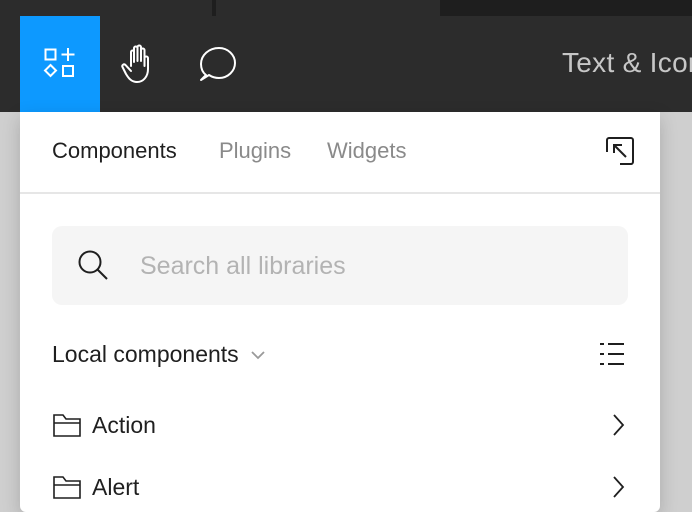 This screenshot has height=512, width=692. I want to click on file-title: Text & Icons, so click(627, 63).